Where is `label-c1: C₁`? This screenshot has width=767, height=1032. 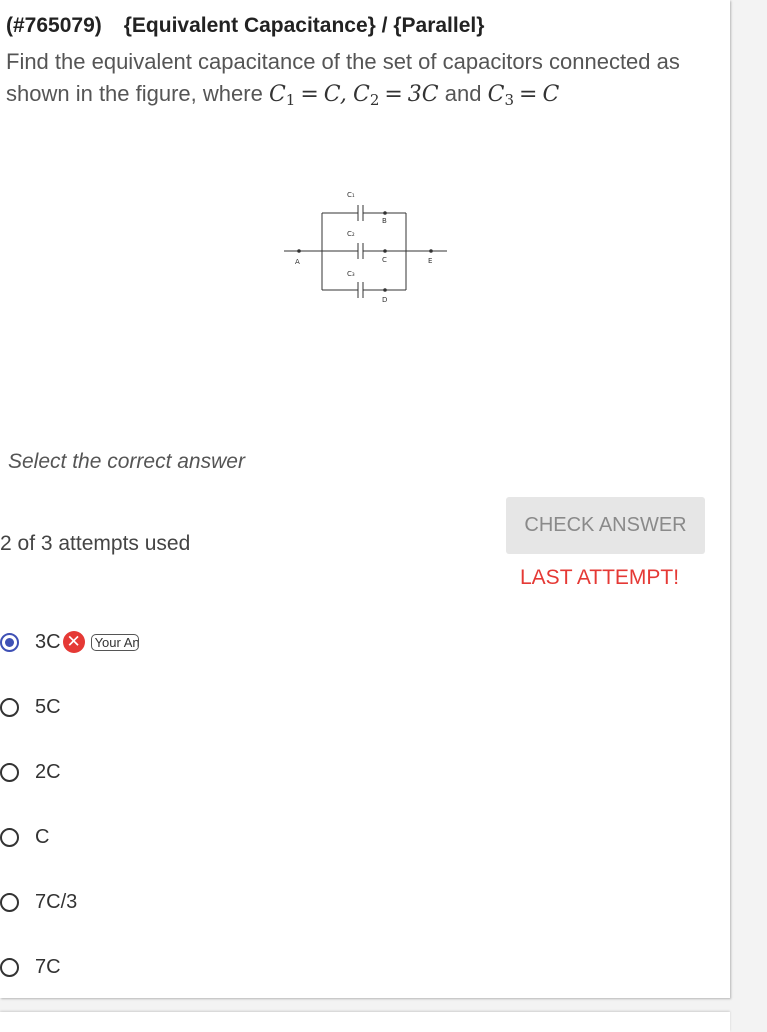 label-c1: C₁ is located at coordinates (351, 195).